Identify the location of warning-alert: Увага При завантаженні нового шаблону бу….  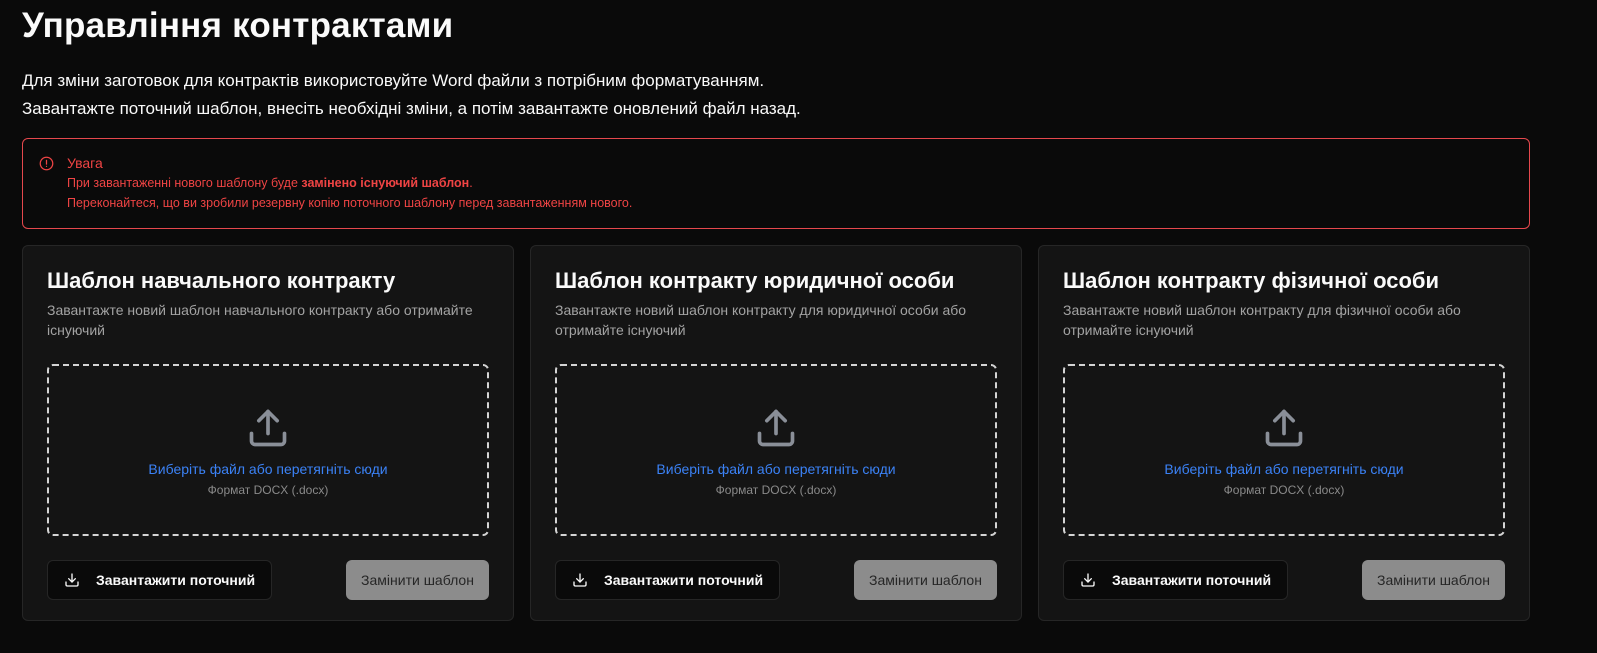
(776, 183).